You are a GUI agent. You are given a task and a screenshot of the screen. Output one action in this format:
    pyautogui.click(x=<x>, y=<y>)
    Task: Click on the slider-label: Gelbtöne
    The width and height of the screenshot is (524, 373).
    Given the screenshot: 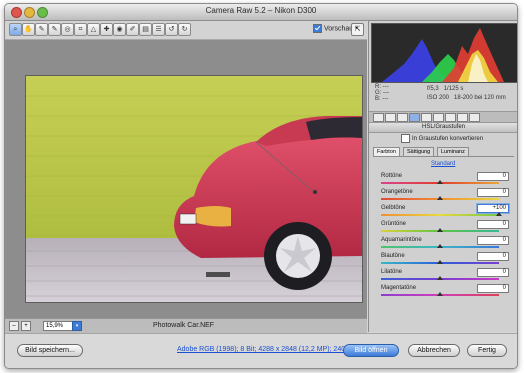 What is the action you would take?
    pyautogui.click(x=393, y=208)
    